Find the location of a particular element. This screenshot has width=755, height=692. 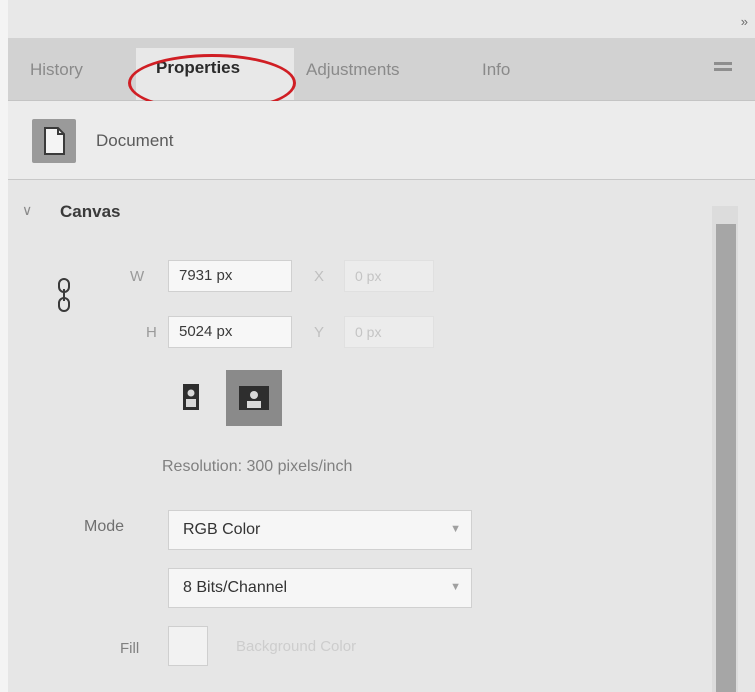

width-label: W is located at coordinates (137, 276).